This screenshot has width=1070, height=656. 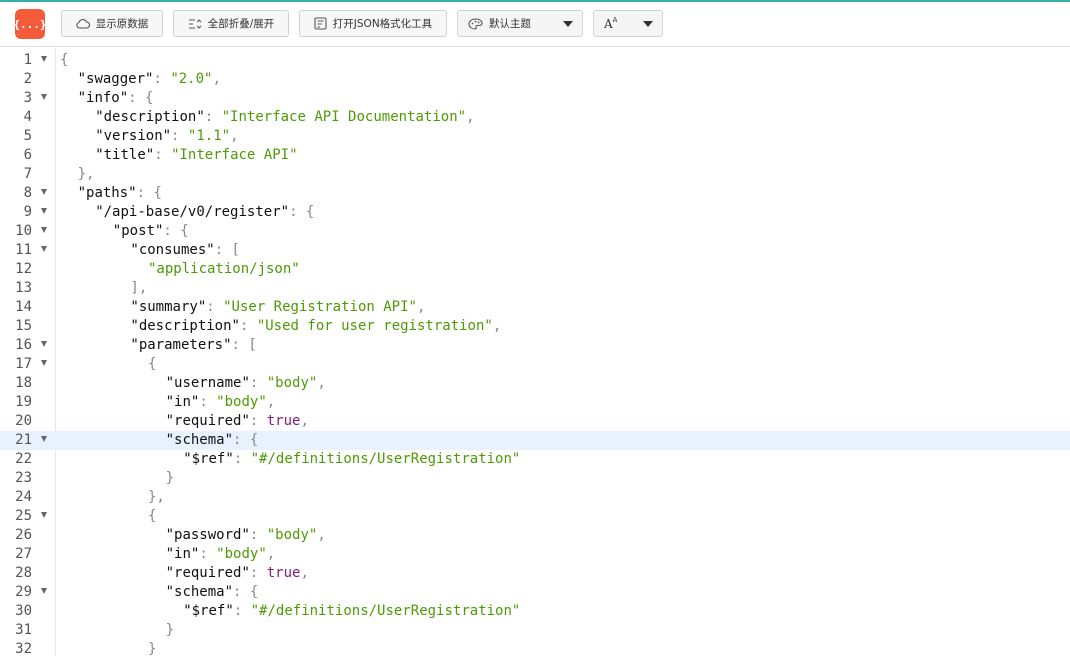 I want to click on collapse-all-button: 全部折叠/展开, so click(x=231, y=23).